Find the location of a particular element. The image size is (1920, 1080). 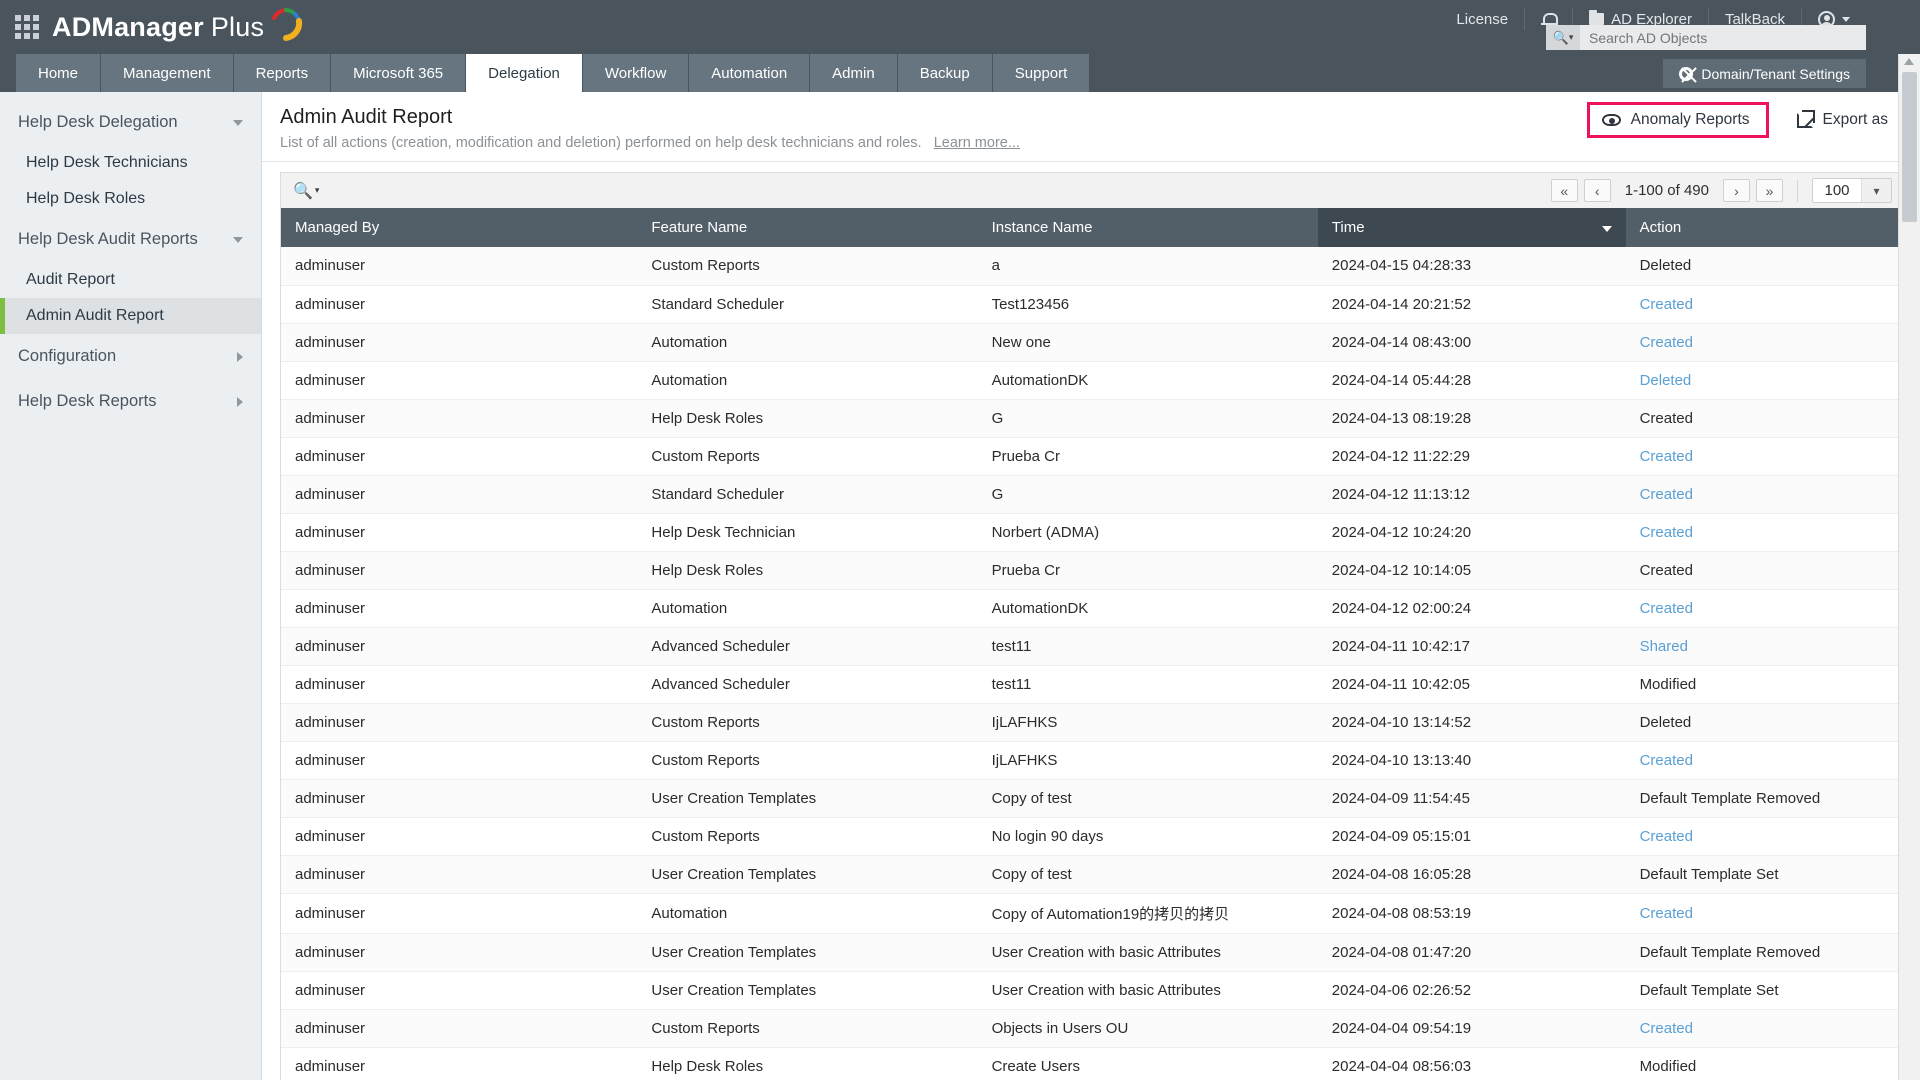

cell-time: 2024-04-12 11:13:12 is located at coordinates (1471, 494).